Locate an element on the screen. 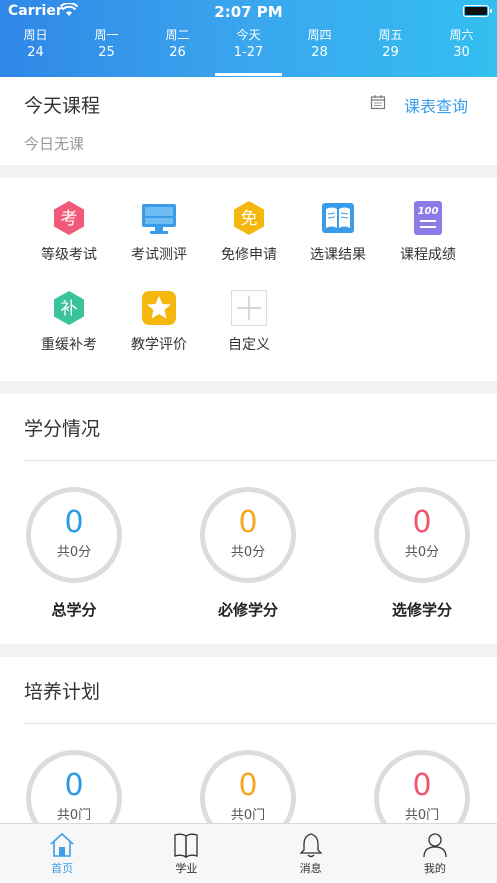 This screenshot has height=883, width=497. grid-item-course-score: 100 课程成绩 is located at coordinates (428, 232).